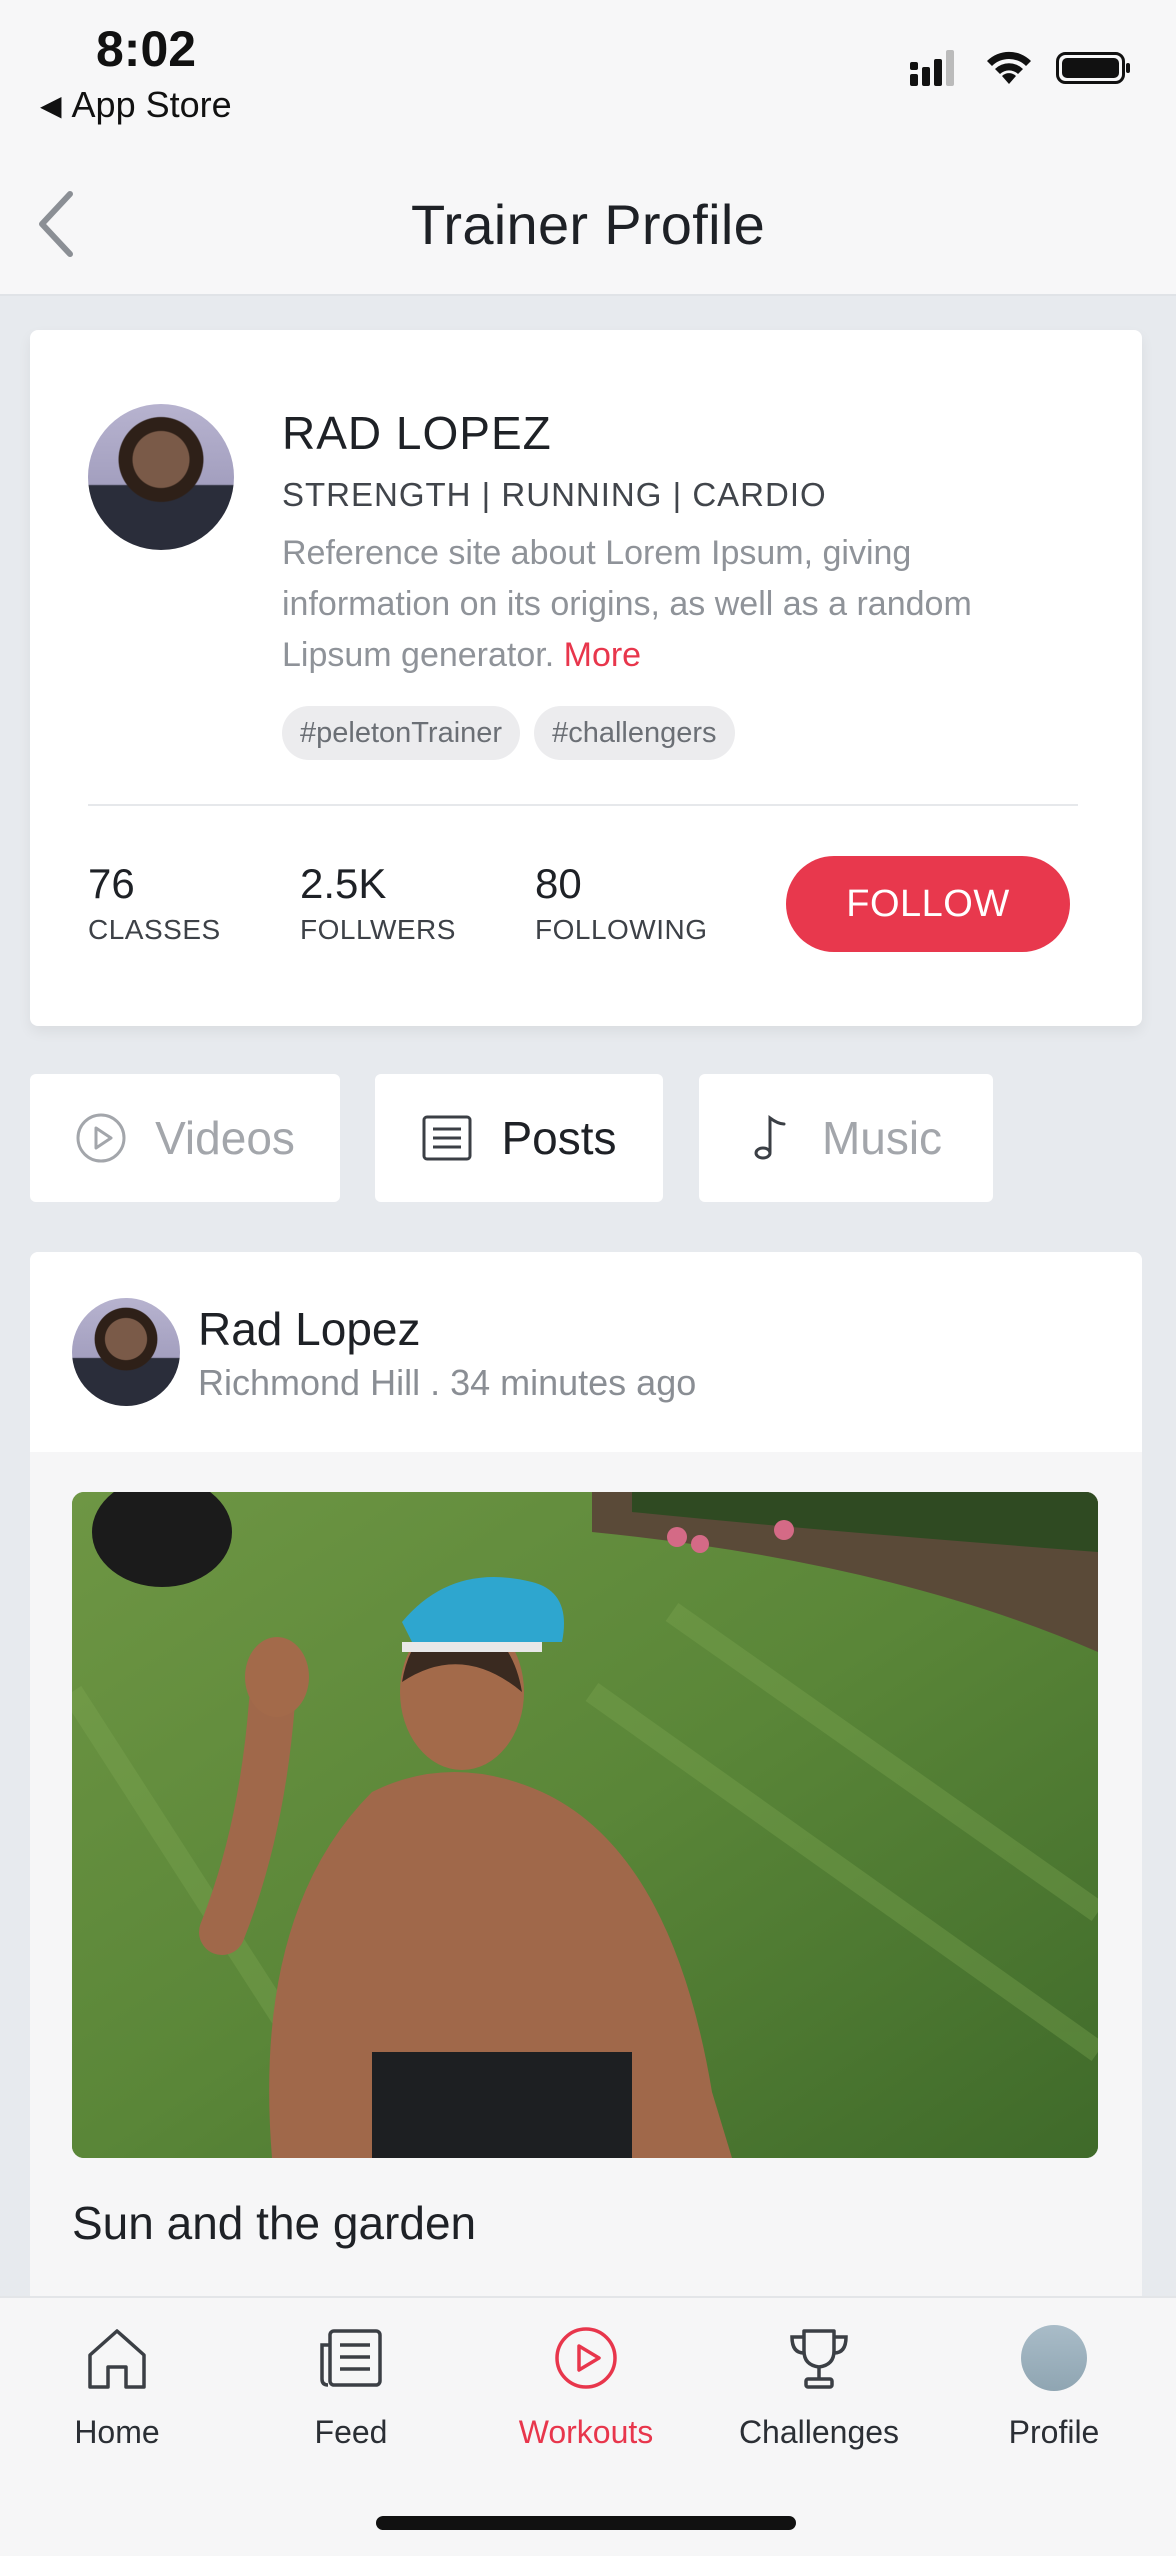 Image resolution: width=1176 pixels, height=2556 pixels. I want to click on nav-label: Feed, so click(351, 2432).